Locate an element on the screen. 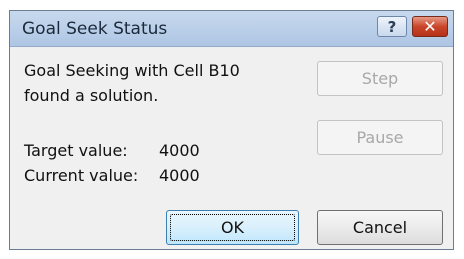 The height and width of the screenshot is (259, 464). status-line-2: found a solution. is located at coordinates (91, 95).